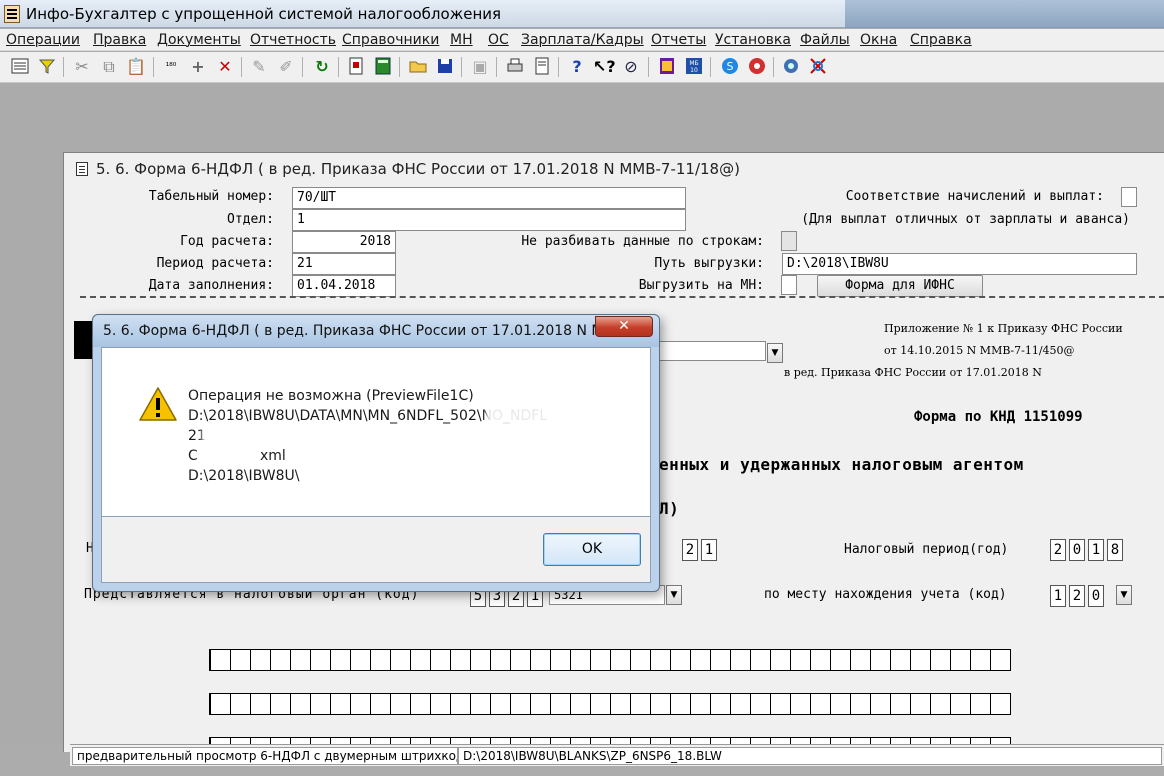 This screenshot has height=776, width=1164. Describe the element at coordinates (259, 67) in the screenshot. I see `brush-icon: ✎` at that location.